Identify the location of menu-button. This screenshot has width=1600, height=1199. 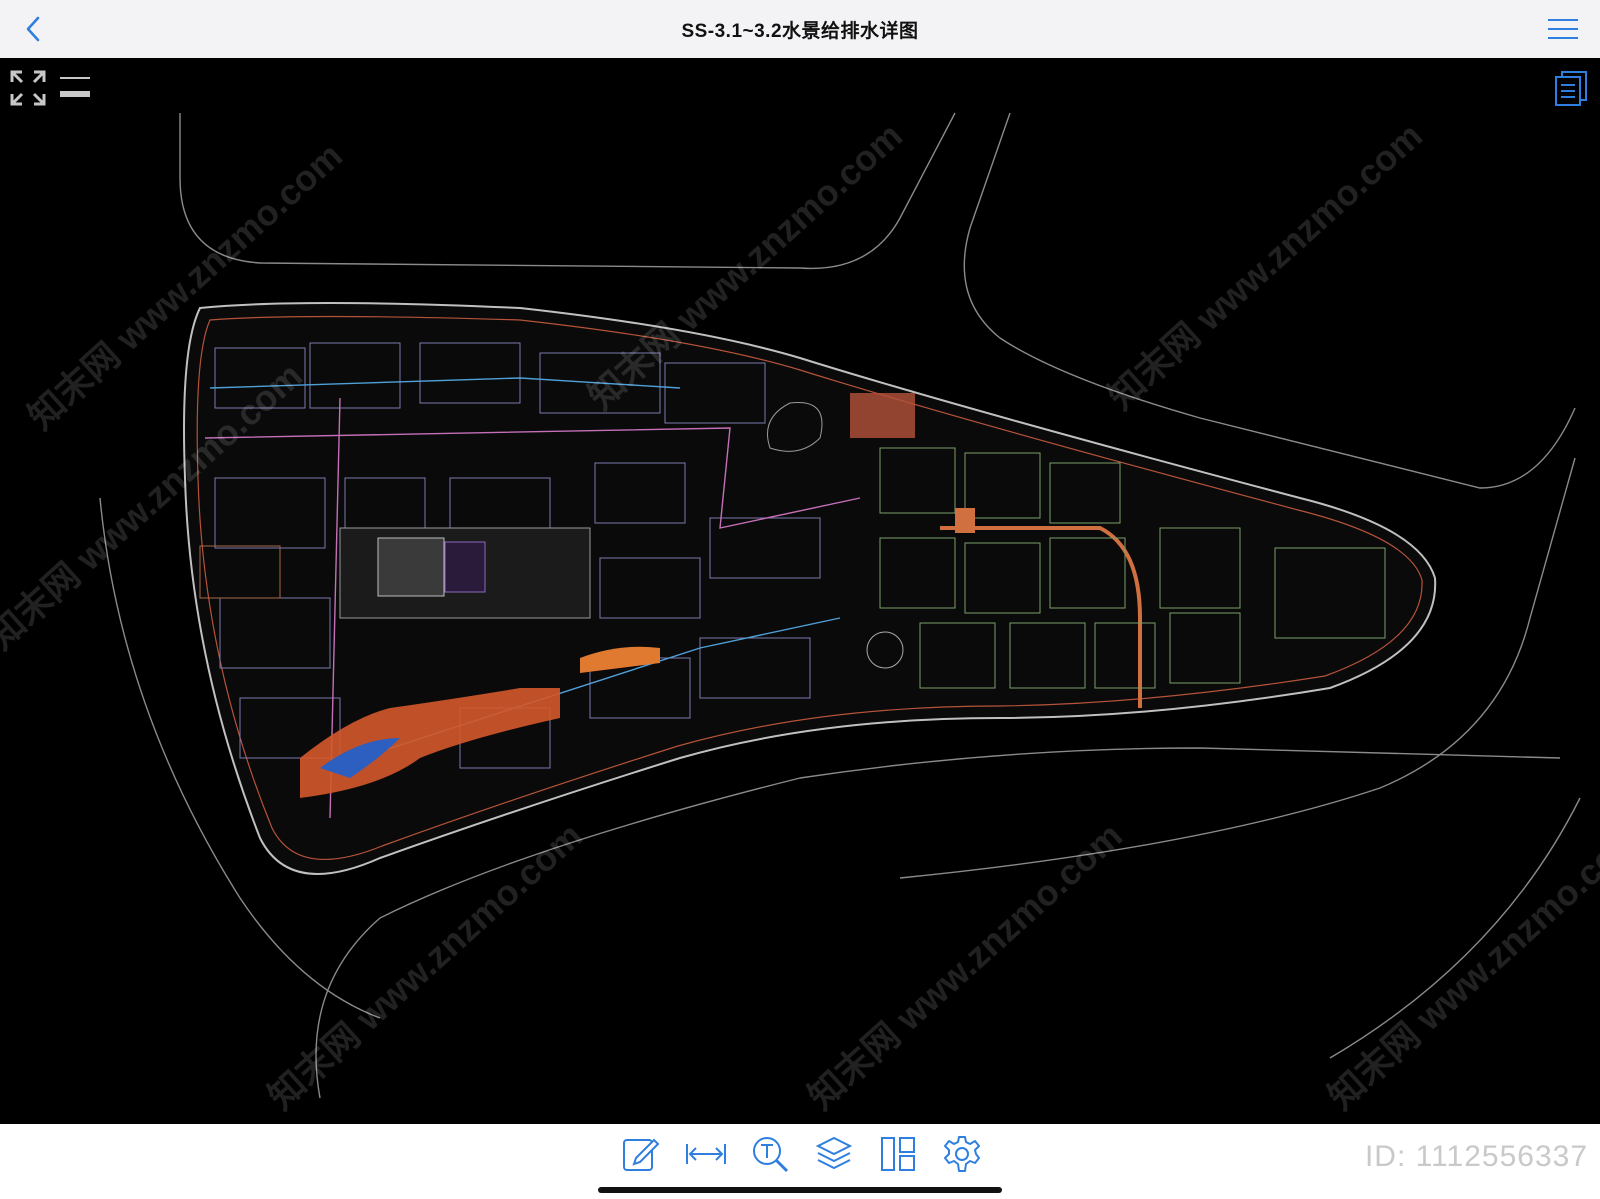
(1563, 29).